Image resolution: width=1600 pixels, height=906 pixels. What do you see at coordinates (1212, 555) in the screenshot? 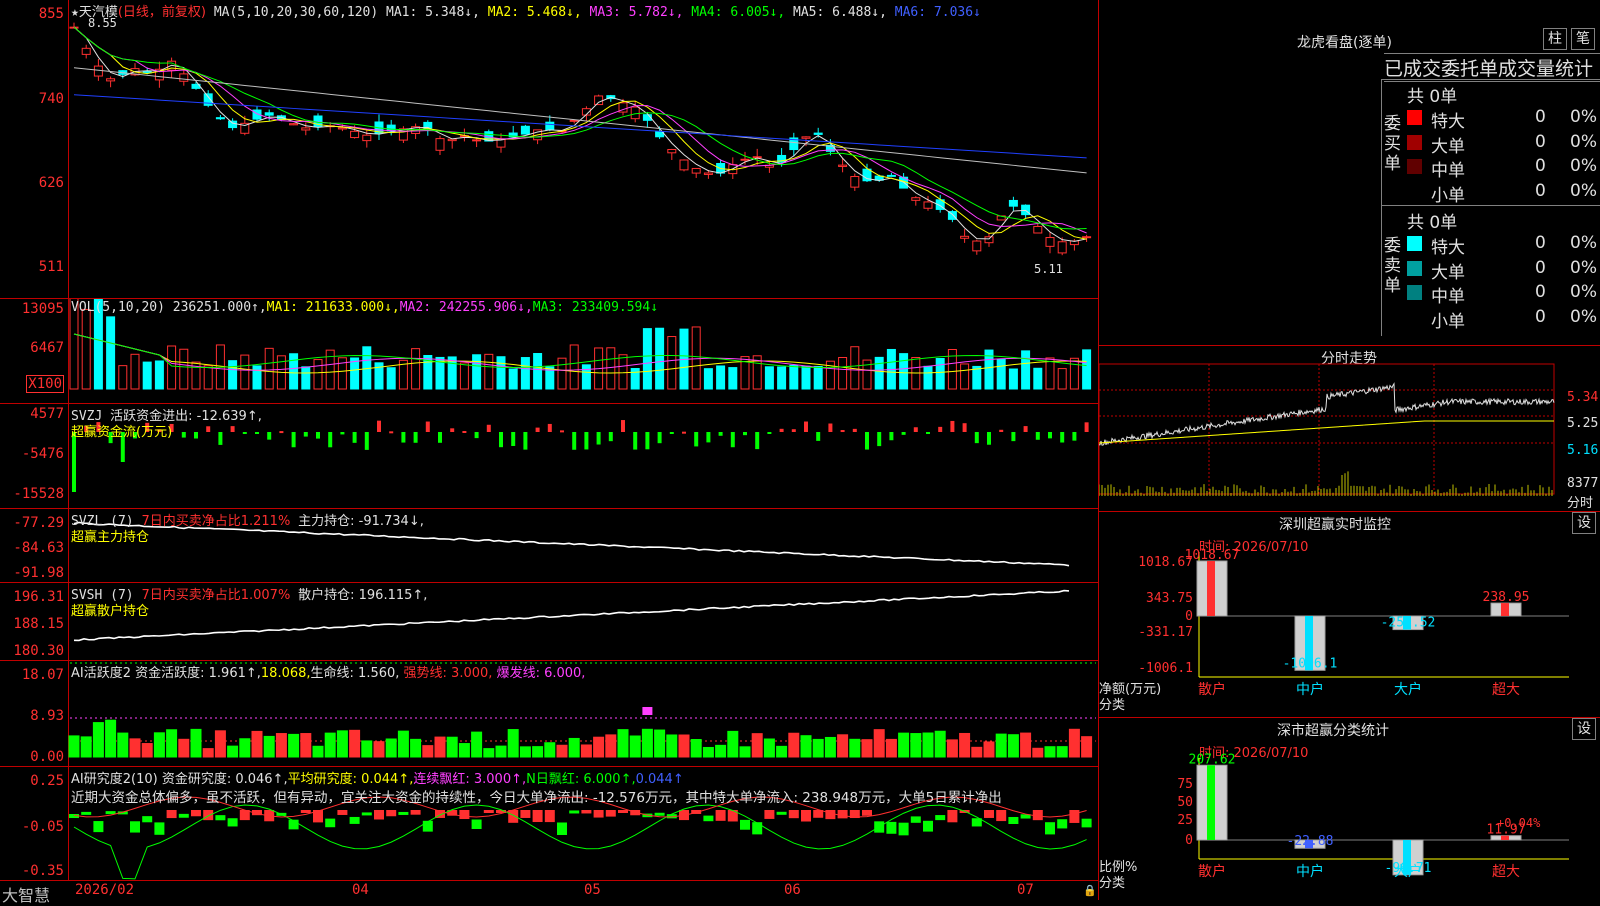
I see `bar-value-label: 1018.67` at bounding box center [1212, 555].